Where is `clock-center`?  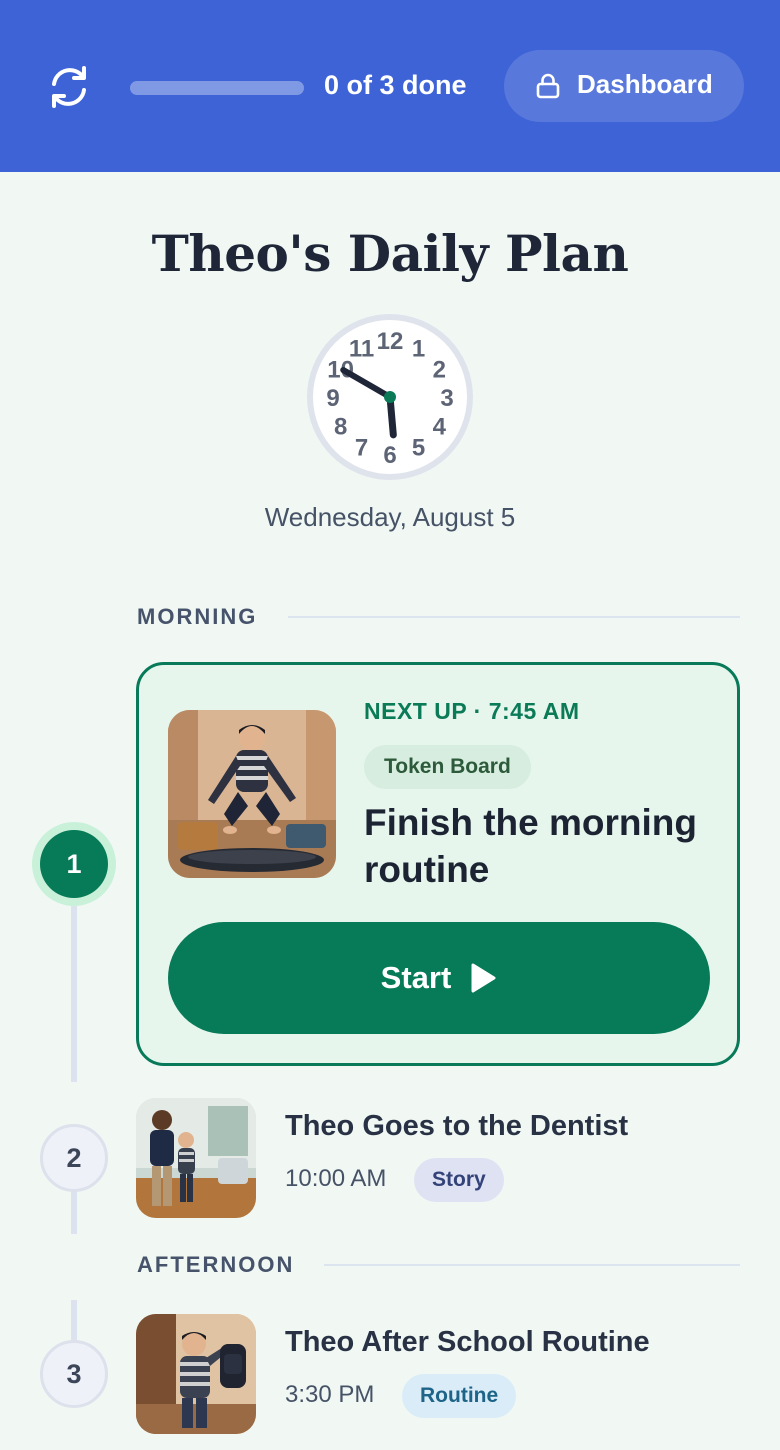 clock-center is located at coordinates (390, 397).